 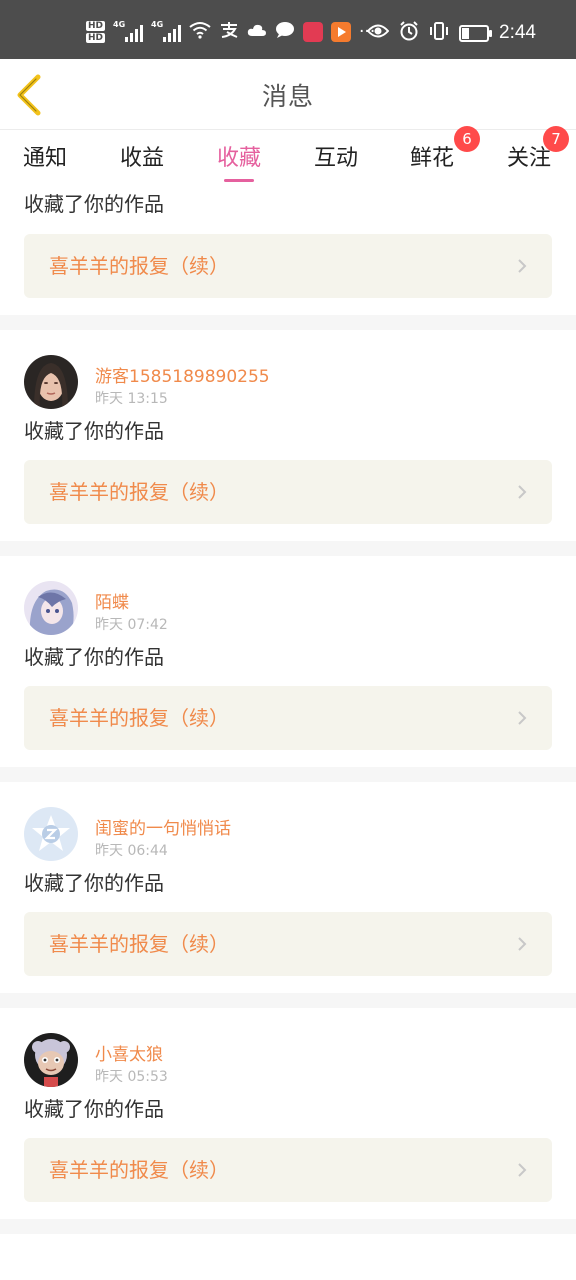 What do you see at coordinates (163, 826) in the screenshot?
I see `username: 闺蜜的一句悄悄话` at bounding box center [163, 826].